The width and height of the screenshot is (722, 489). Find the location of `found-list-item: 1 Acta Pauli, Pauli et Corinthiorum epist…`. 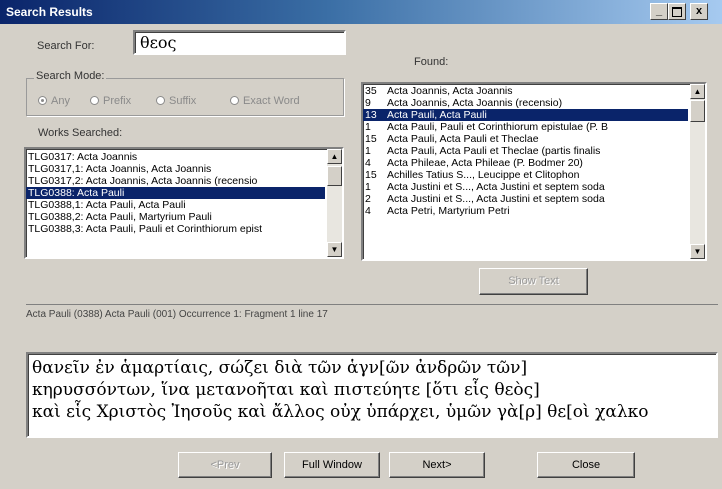

found-list-item: 1 Acta Pauli, Pauli et Corinthiorum epist… is located at coordinates (525, 127).